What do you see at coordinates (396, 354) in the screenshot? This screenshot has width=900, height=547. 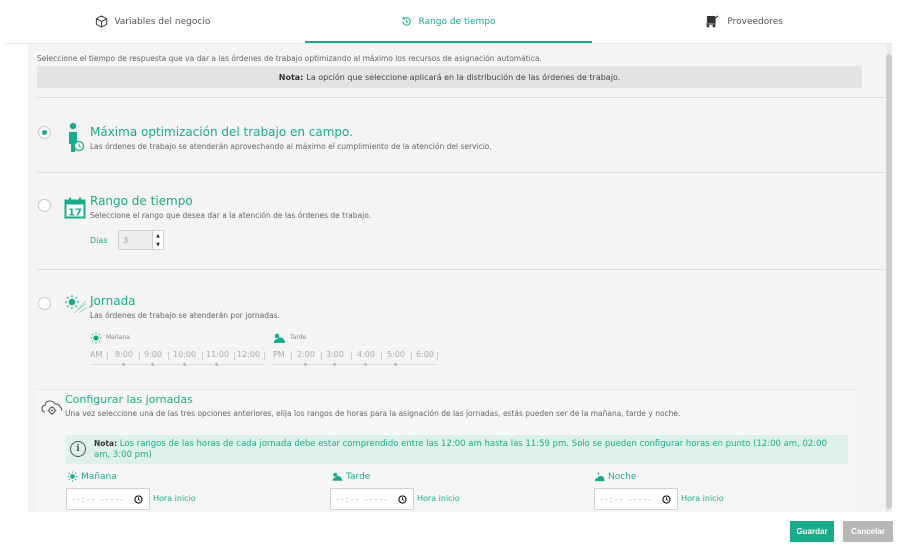 I see `timeline-hour: 5:00` at bounding box center [396, 354].